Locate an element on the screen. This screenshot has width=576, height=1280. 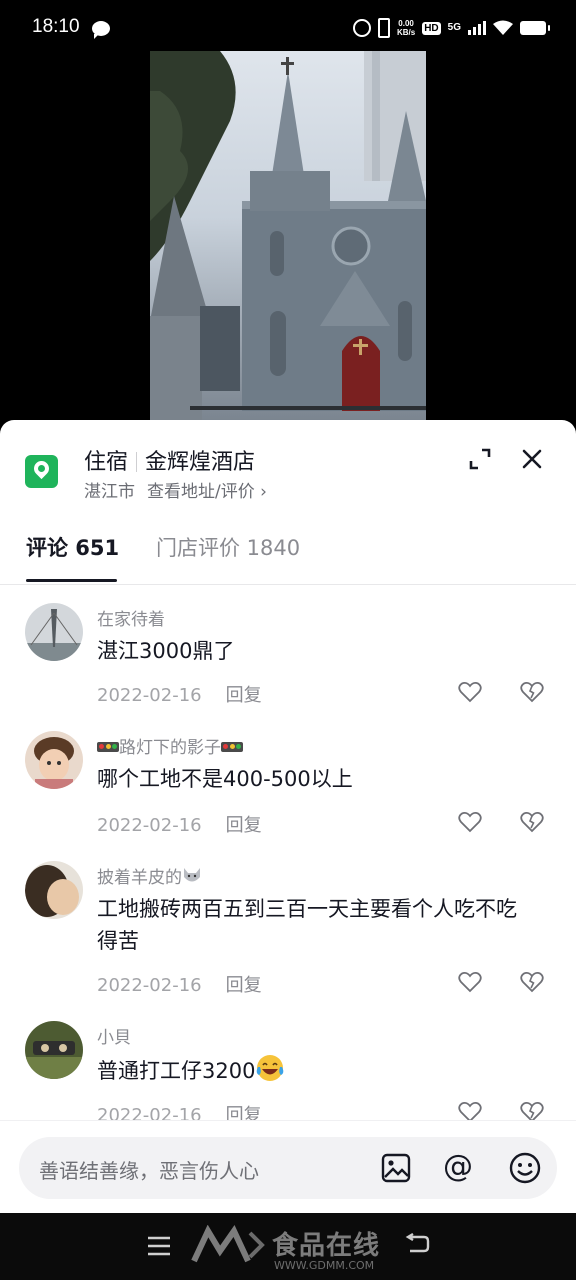
wolf-emoji-icon is located at coordinates (192, 875).